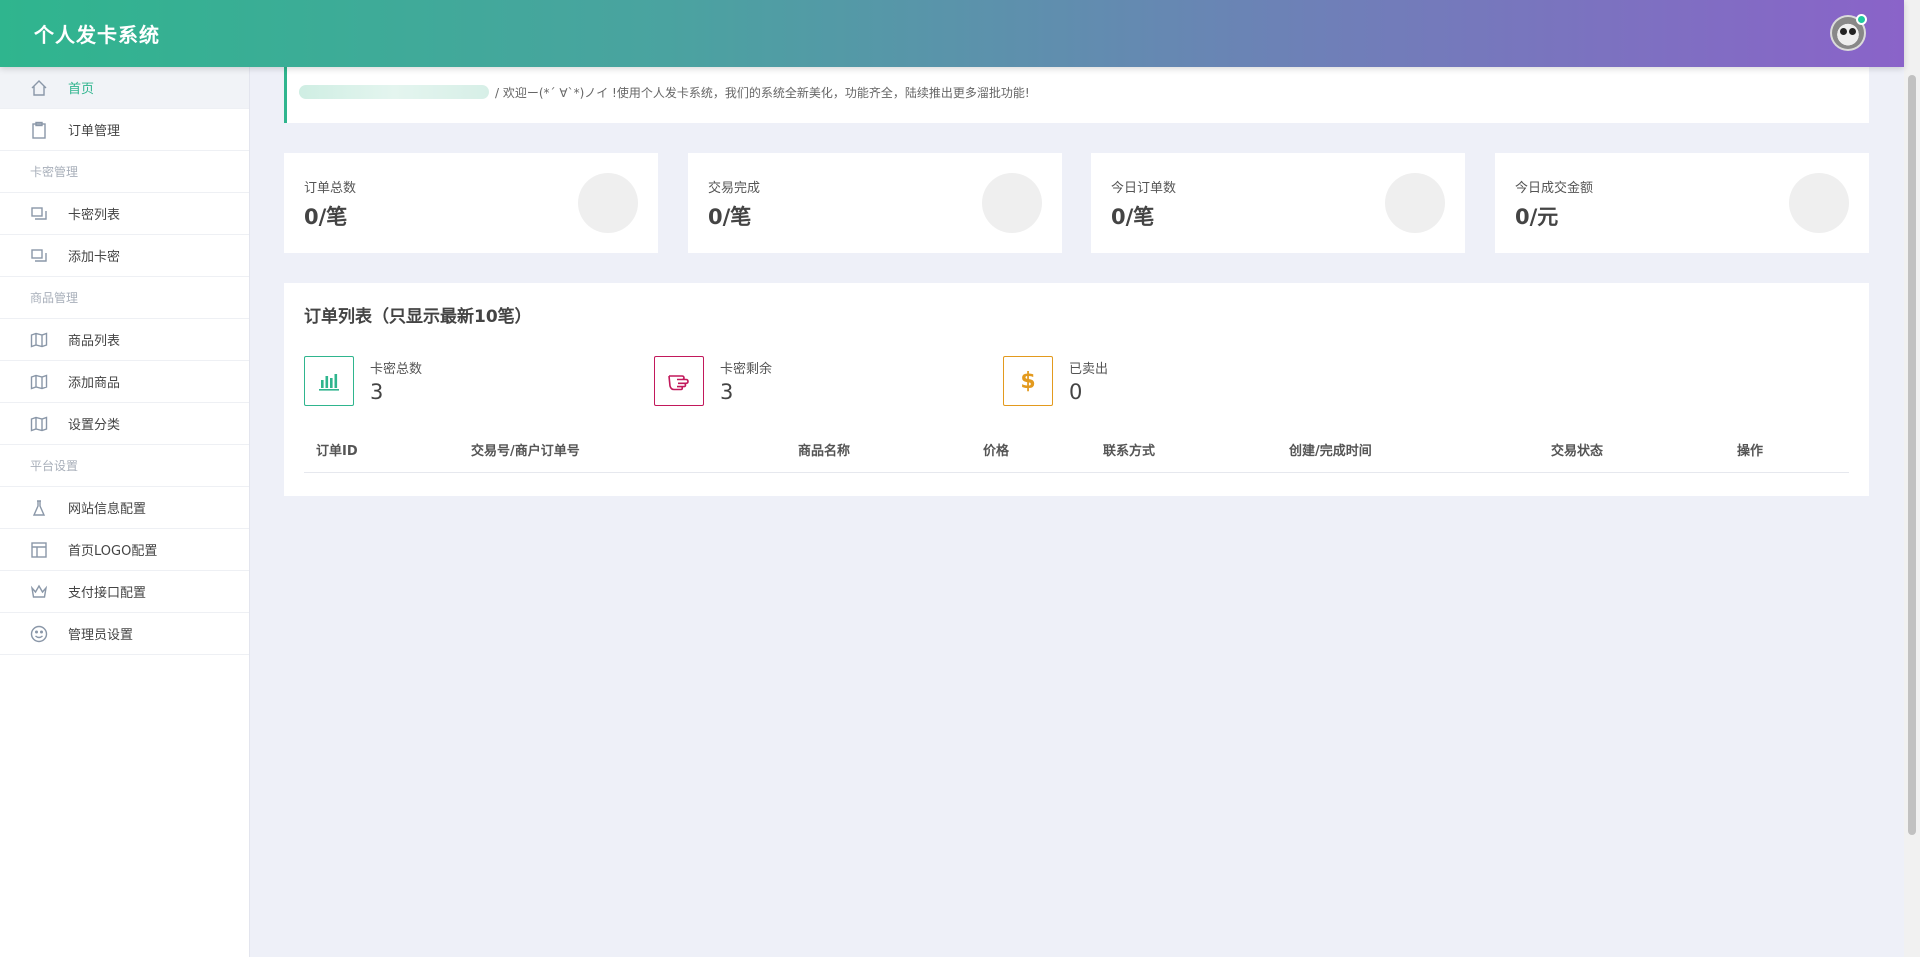 This screenshot has height=957, width=1920. Describe the element at coordinates (1682, 203) in the screenshot. I see `stat-card-today-amount: 今日成交金额 0/元` at that location.